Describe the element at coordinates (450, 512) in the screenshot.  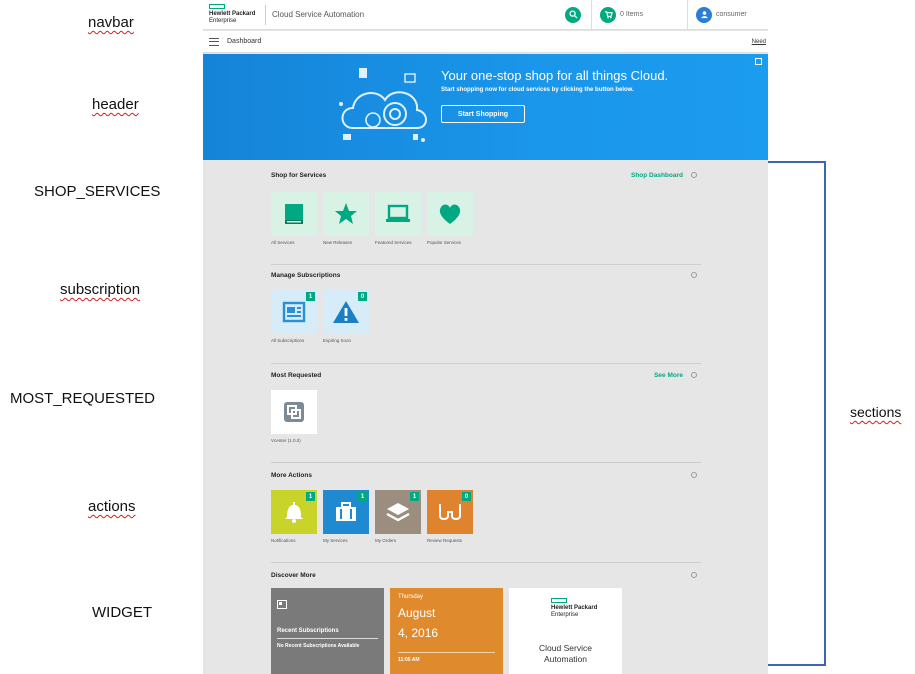
I see `glasses-icon` at that location.